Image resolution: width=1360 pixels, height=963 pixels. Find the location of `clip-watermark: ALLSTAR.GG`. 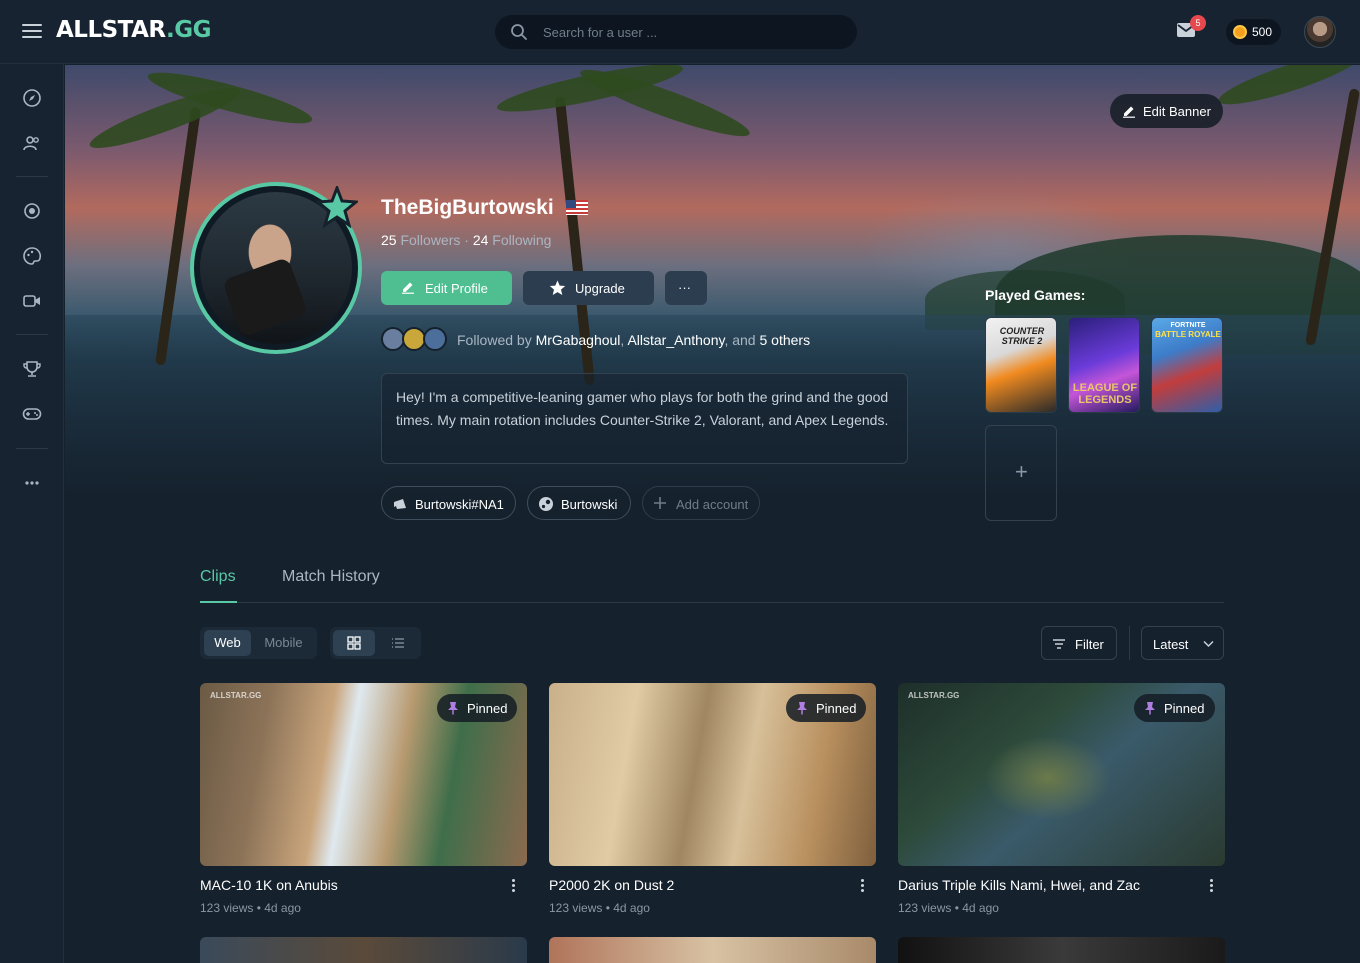

clip-watermark: ALLSTAR.GG is located at coordinates (236, 695).